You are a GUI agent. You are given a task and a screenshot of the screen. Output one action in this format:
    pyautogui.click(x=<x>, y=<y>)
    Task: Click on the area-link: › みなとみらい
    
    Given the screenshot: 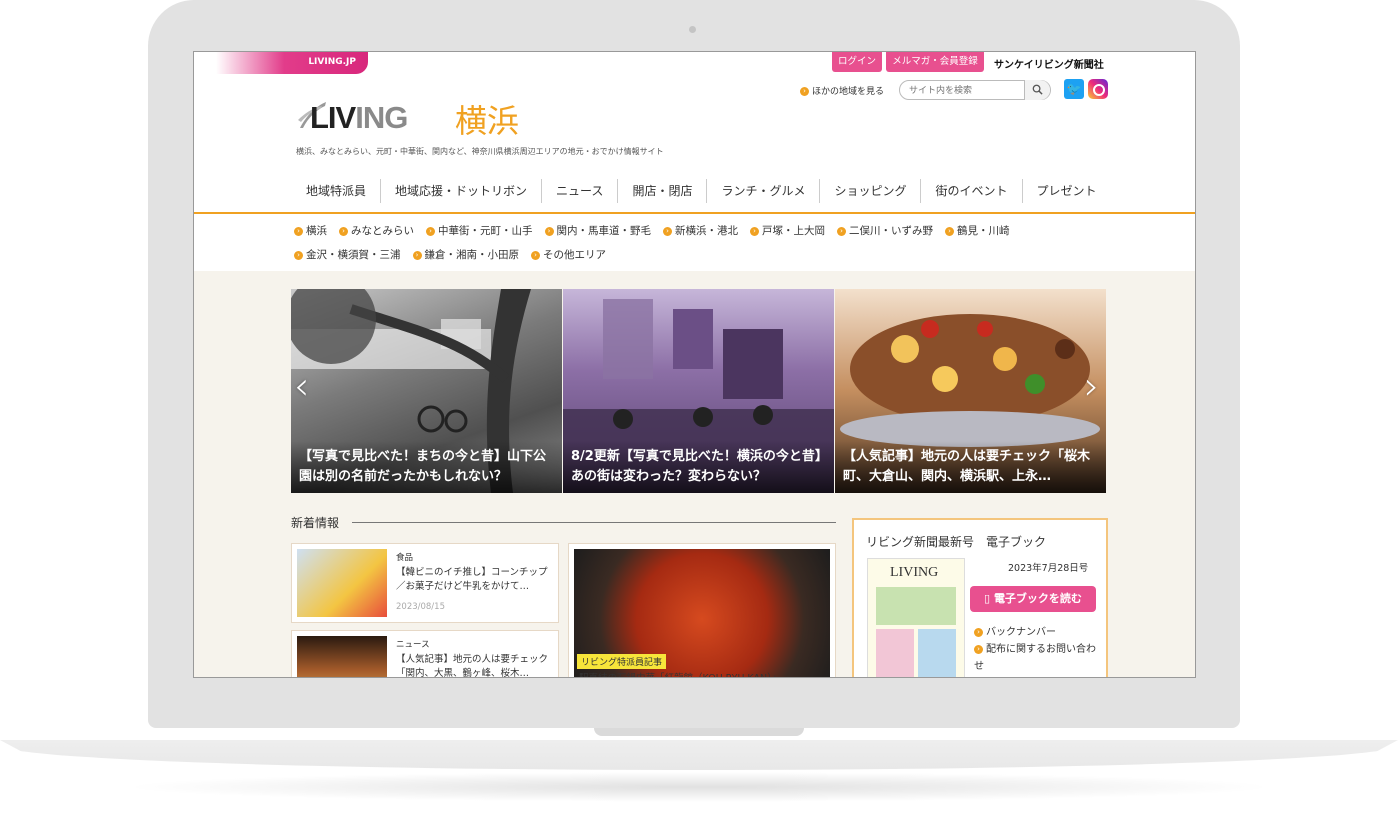 What is the action you would take?
    pyautogui.click(x=376, y=230)
    